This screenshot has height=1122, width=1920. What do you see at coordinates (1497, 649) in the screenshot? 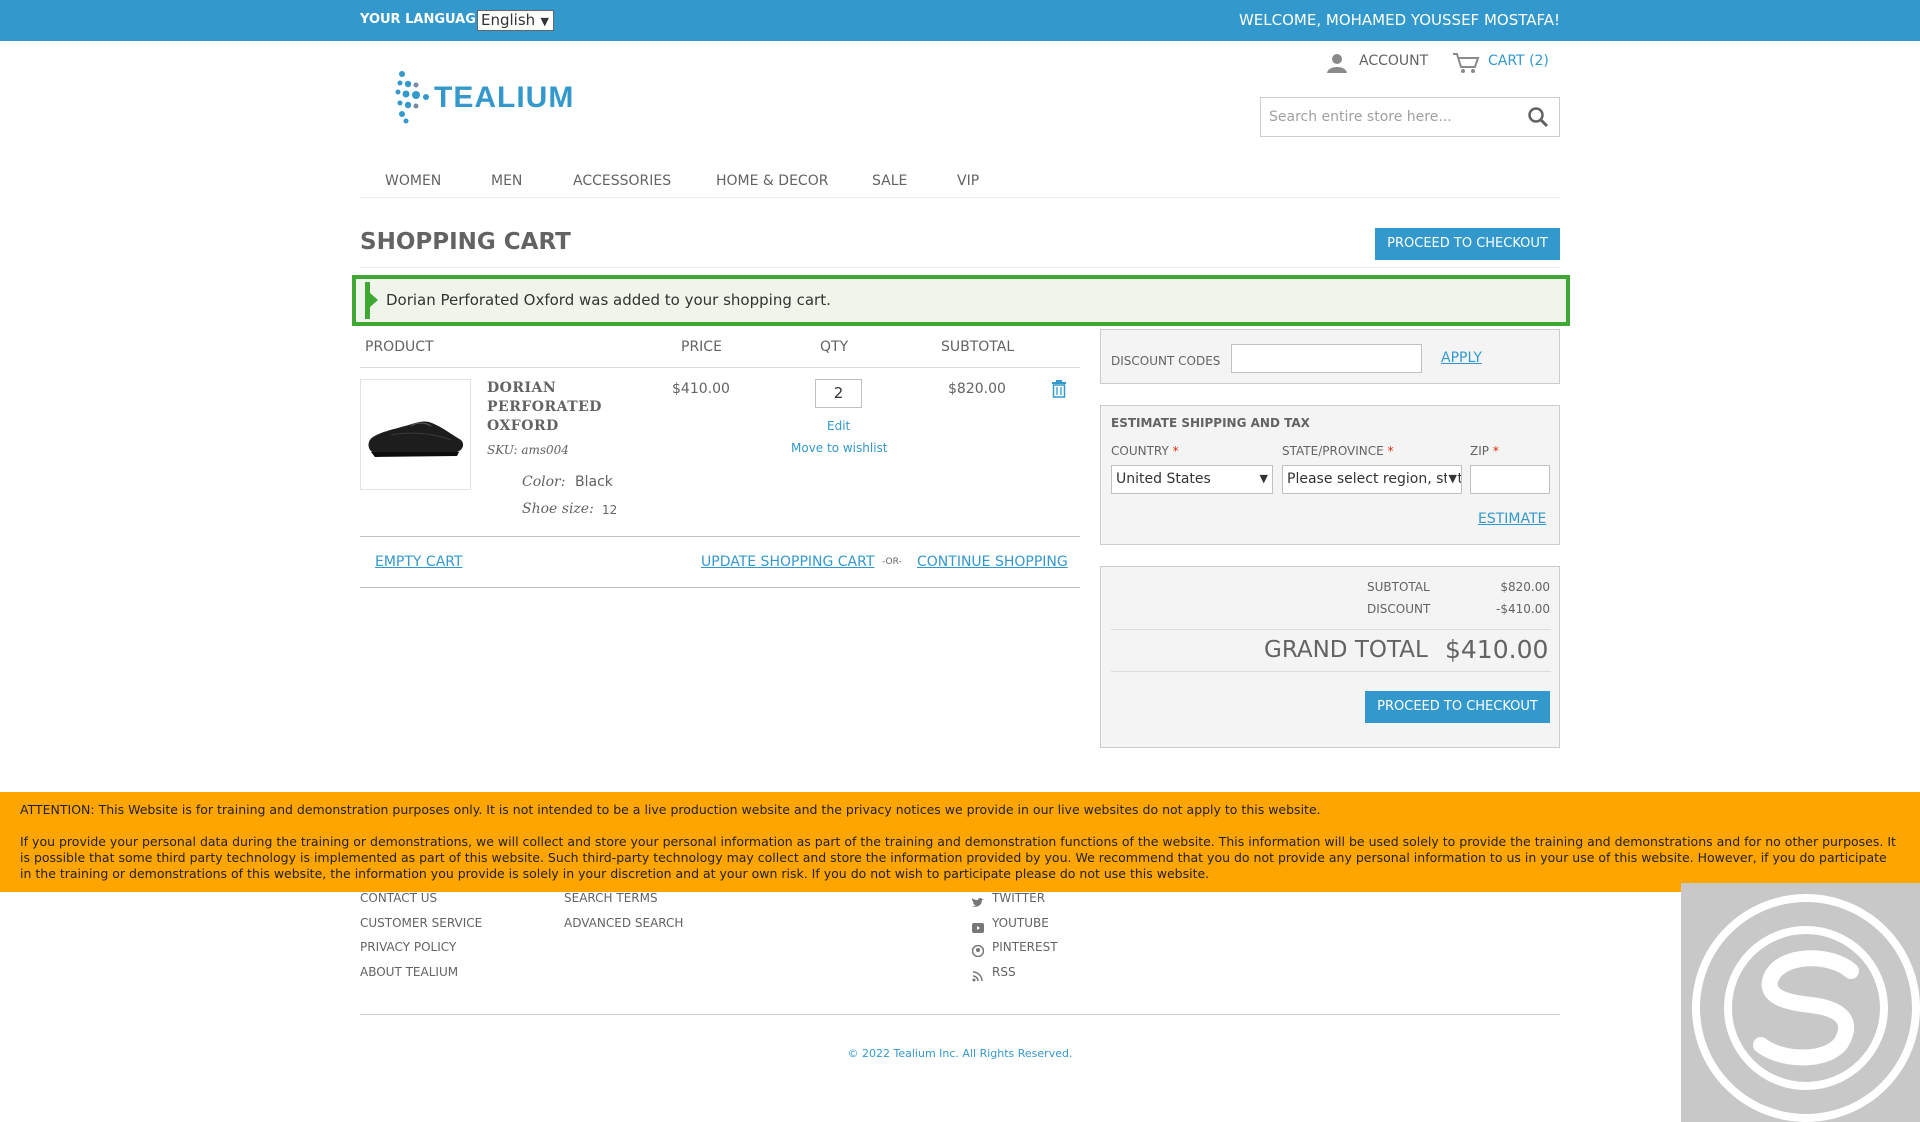
I see `grand-total-value: $410.00` at bounding box center [1497, 649].